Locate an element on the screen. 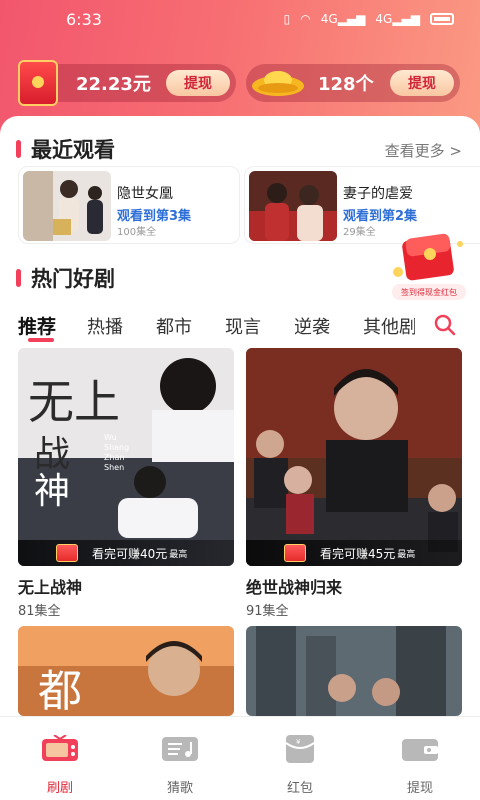 The width and height of the screenshot is (480, 800). cash-balance-card: 22.23元 提现 is located at coordinates (127, 83).